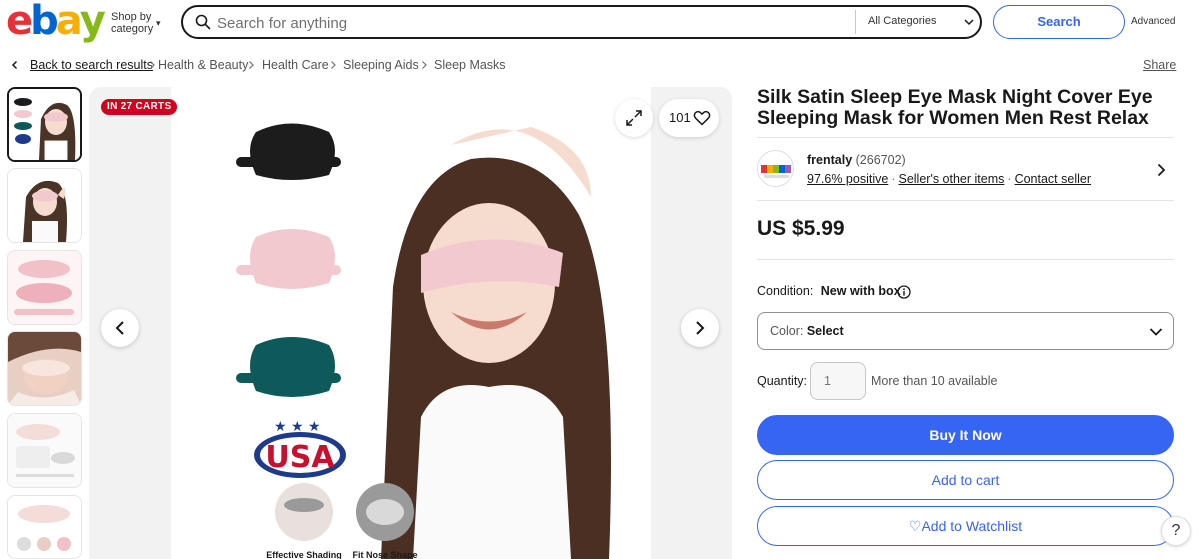 The width and height of the screenshot is (1200, 559). I want to click on heart-icon: ♡, so click(915, 526).